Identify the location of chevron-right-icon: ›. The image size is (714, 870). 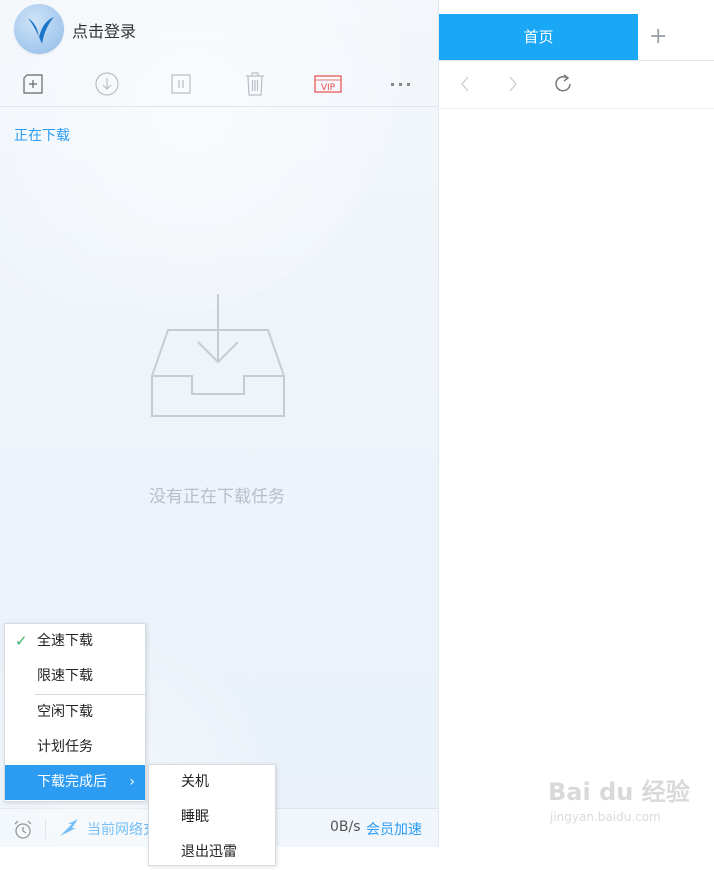
(132, 782).